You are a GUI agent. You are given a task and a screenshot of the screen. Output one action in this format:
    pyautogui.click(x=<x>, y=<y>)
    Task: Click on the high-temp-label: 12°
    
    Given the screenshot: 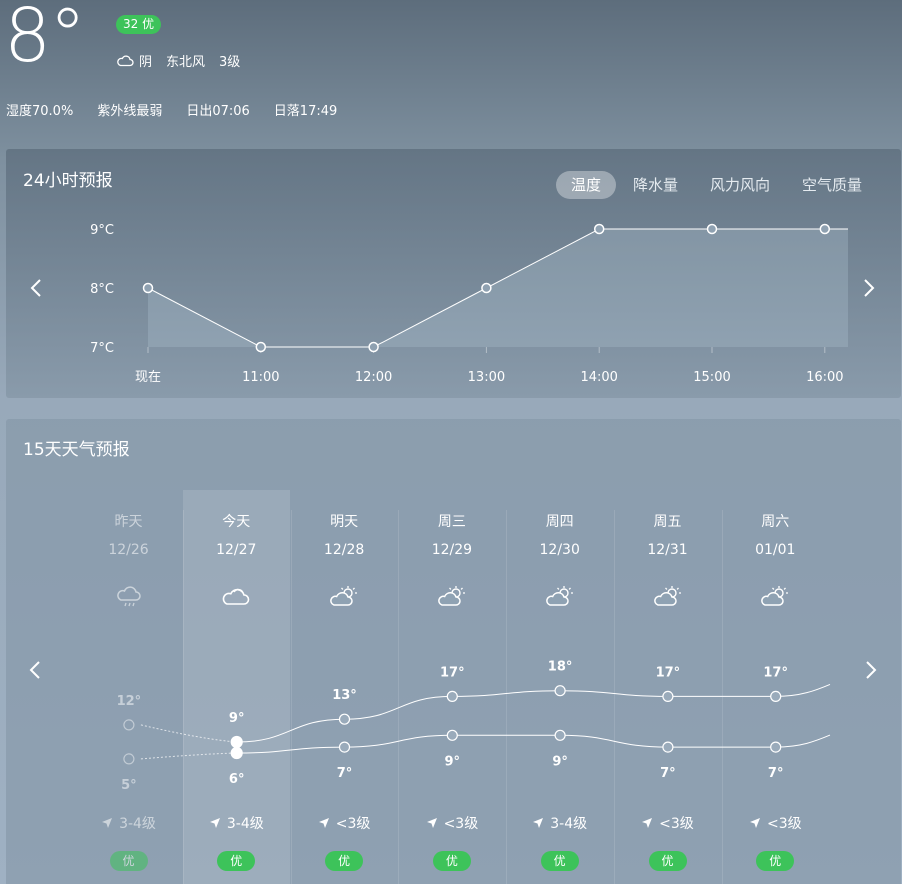 What is the action you would take?
    pyautogui.click(x=129, y=701)
    